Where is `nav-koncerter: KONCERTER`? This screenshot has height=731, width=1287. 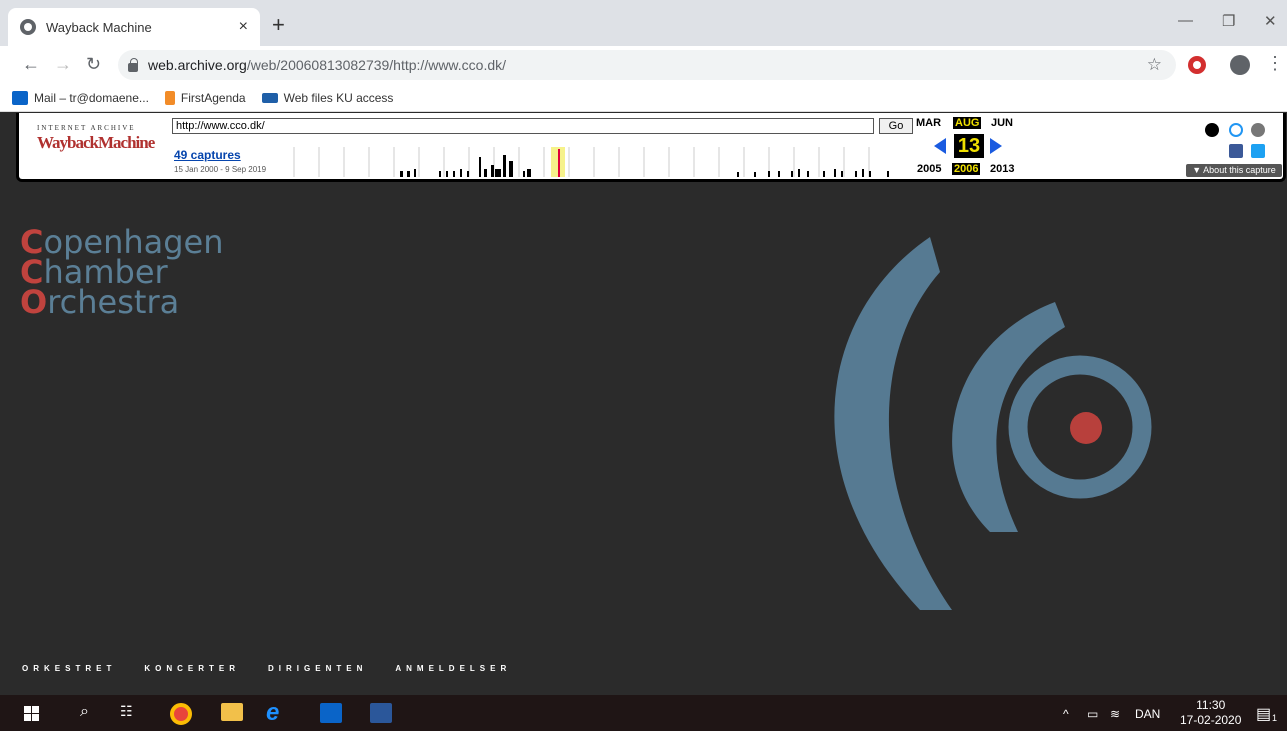 nav-koncerter: KONCERTER is located at coordinates (192, 668).